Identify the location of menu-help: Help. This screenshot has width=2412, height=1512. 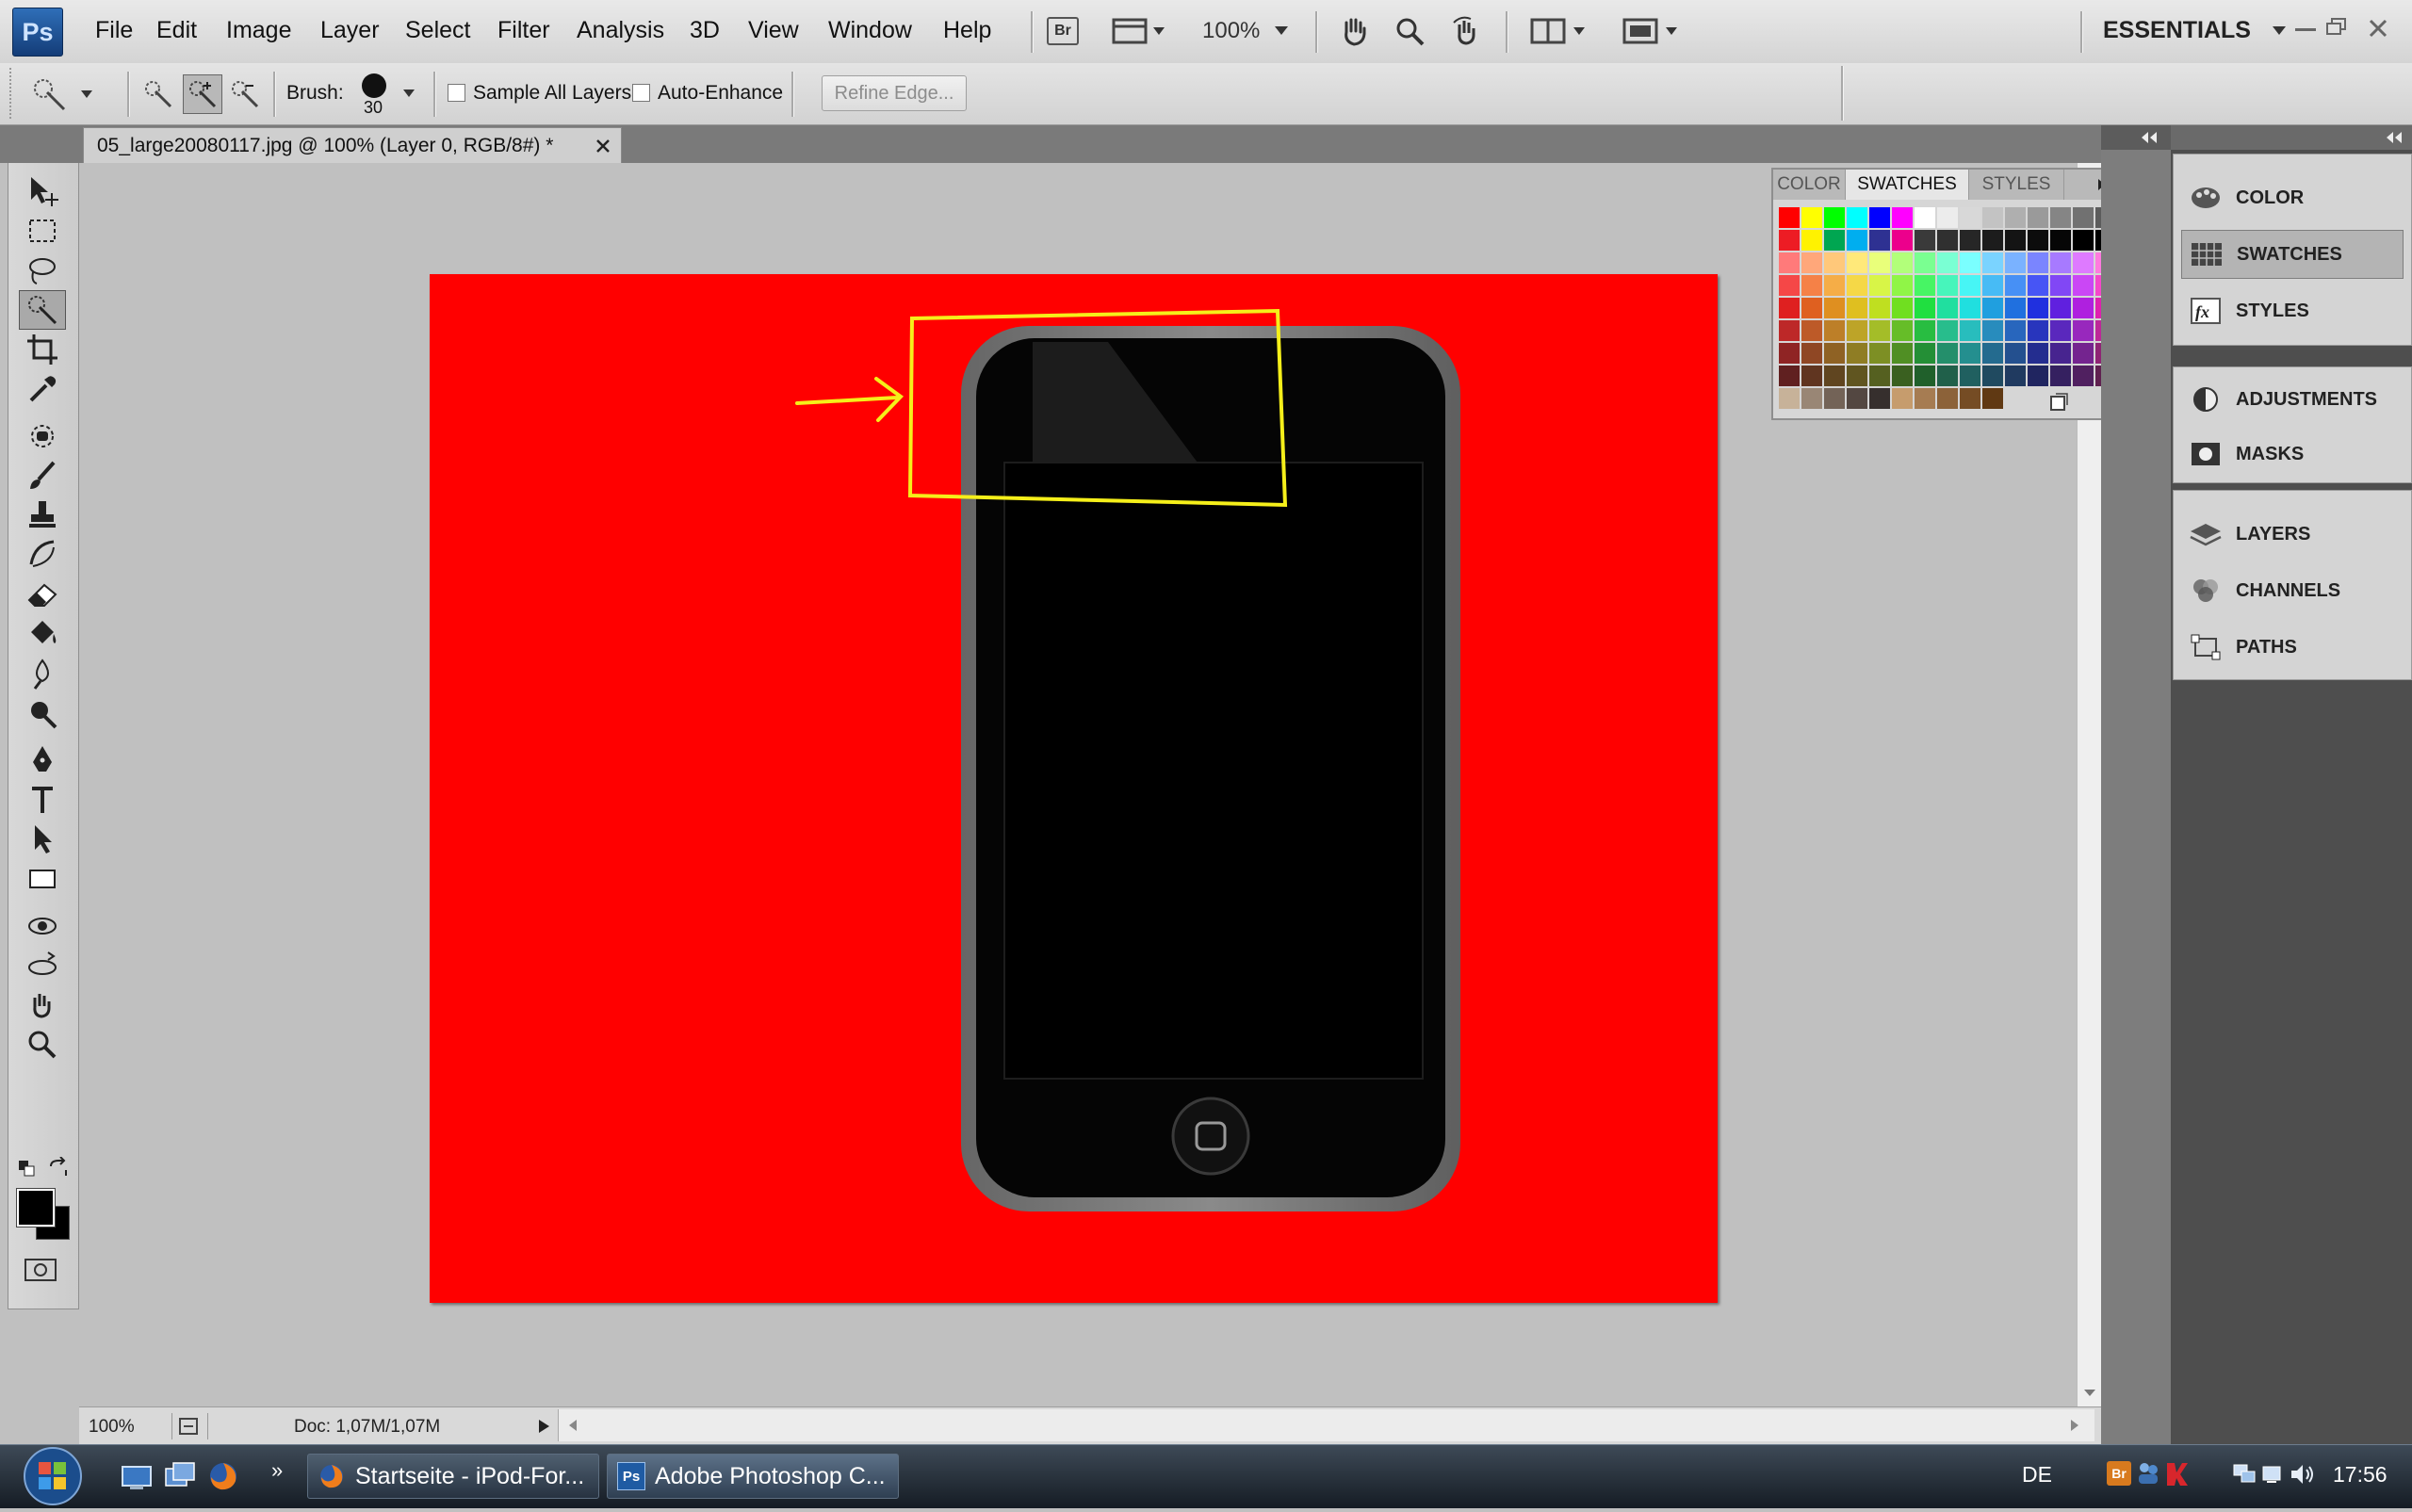
(967, 30).